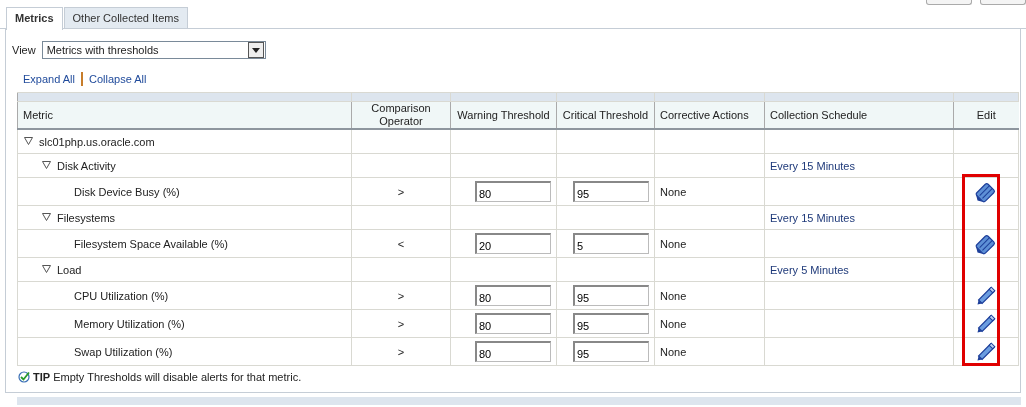  What do you see at coordinates (97, 141) in the screenshot?
I see `metric-name: slc01php.us.oracle.com` at bounding box center [97, 141].